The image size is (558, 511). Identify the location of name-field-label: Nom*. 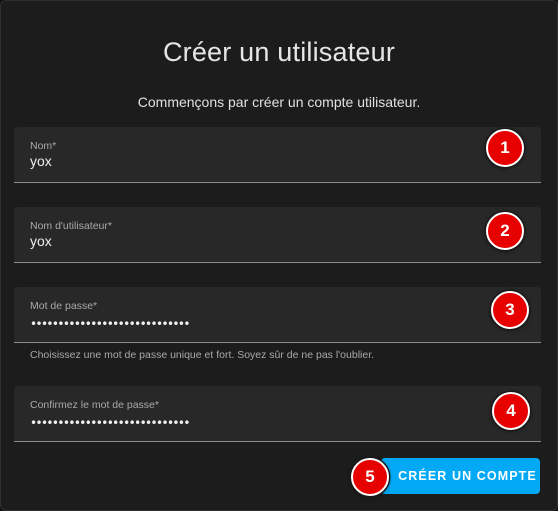
(43, 146).